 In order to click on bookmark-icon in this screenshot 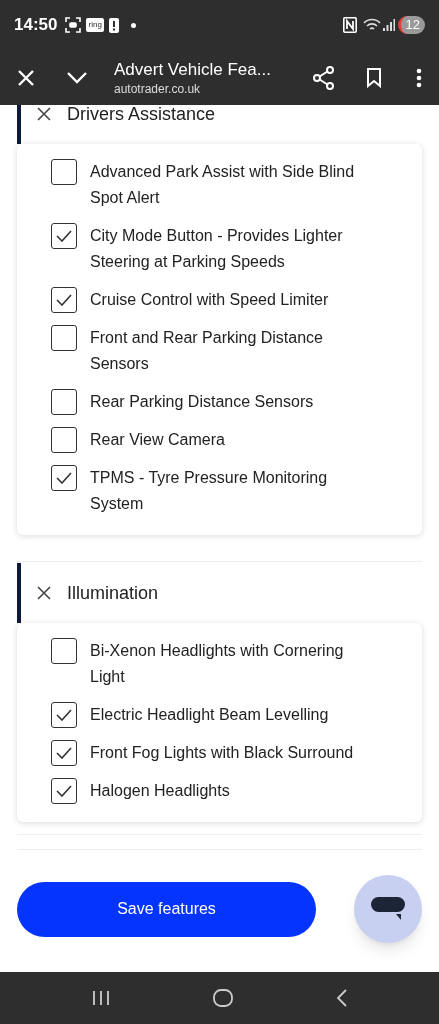, I will do `click(374, 77)`.